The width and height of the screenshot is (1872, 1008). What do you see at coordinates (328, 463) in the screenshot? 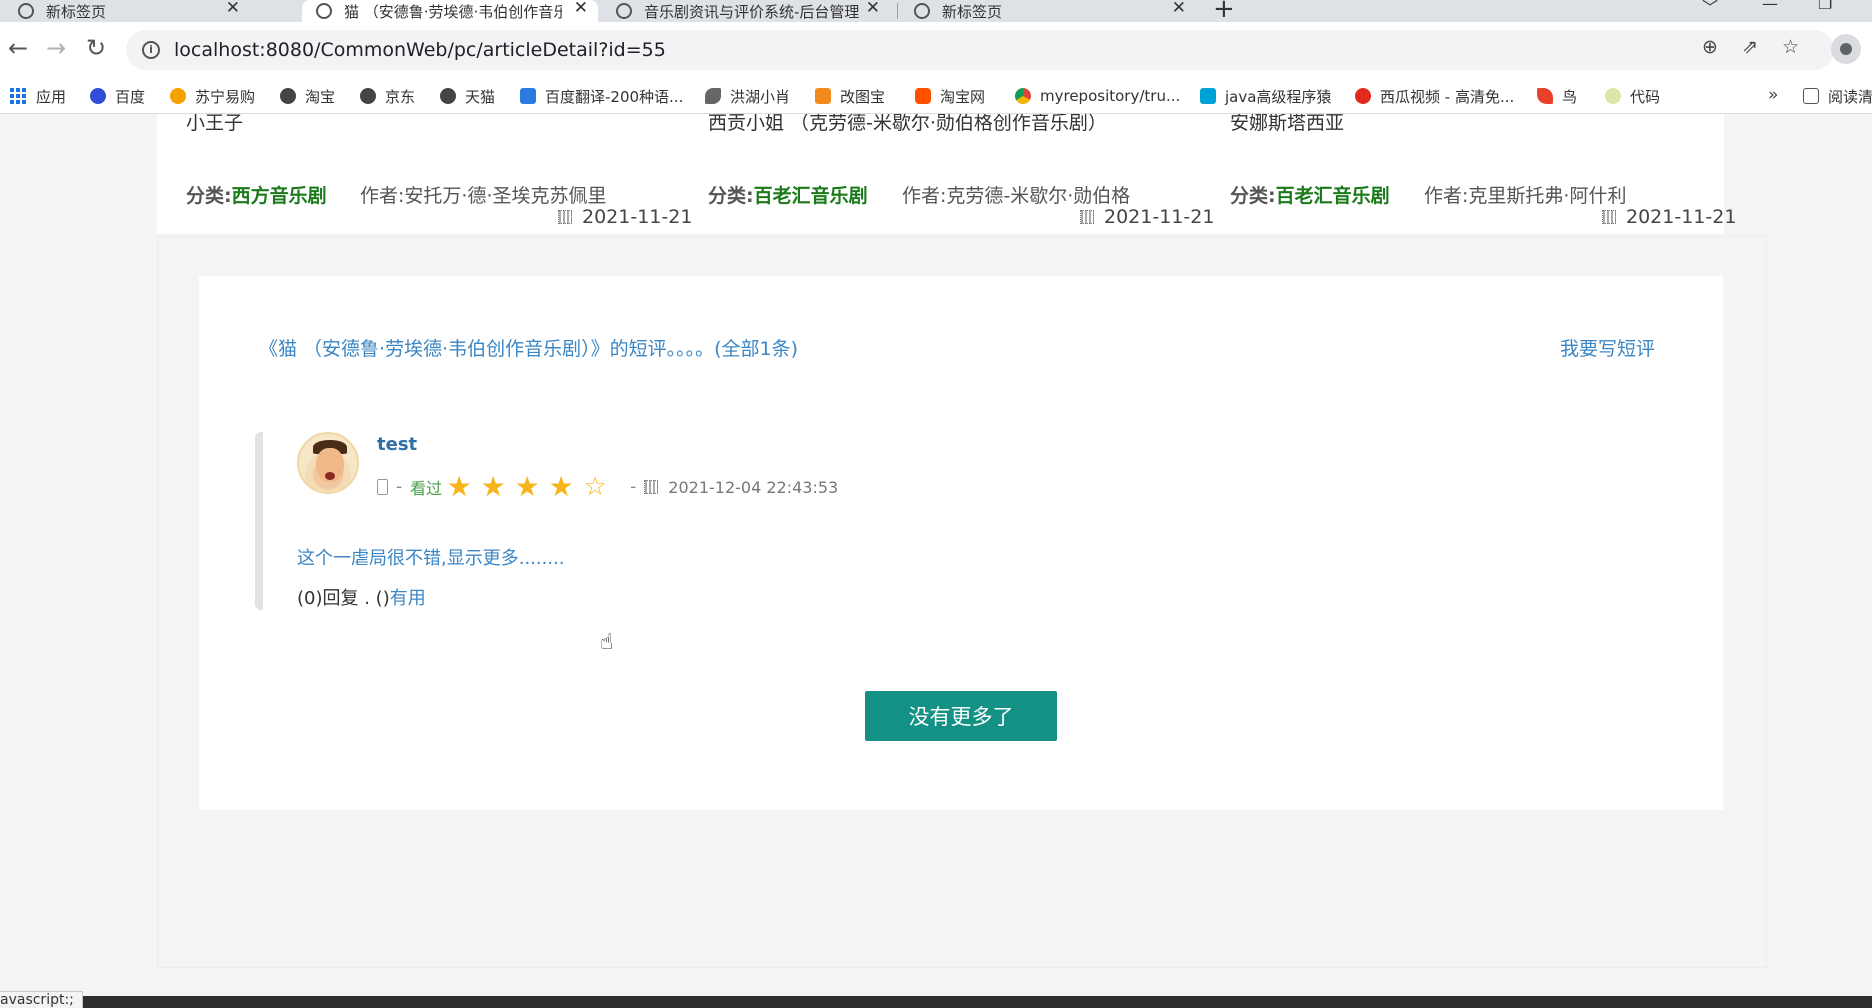
I see `avatar` at bounding box center [328, 463].